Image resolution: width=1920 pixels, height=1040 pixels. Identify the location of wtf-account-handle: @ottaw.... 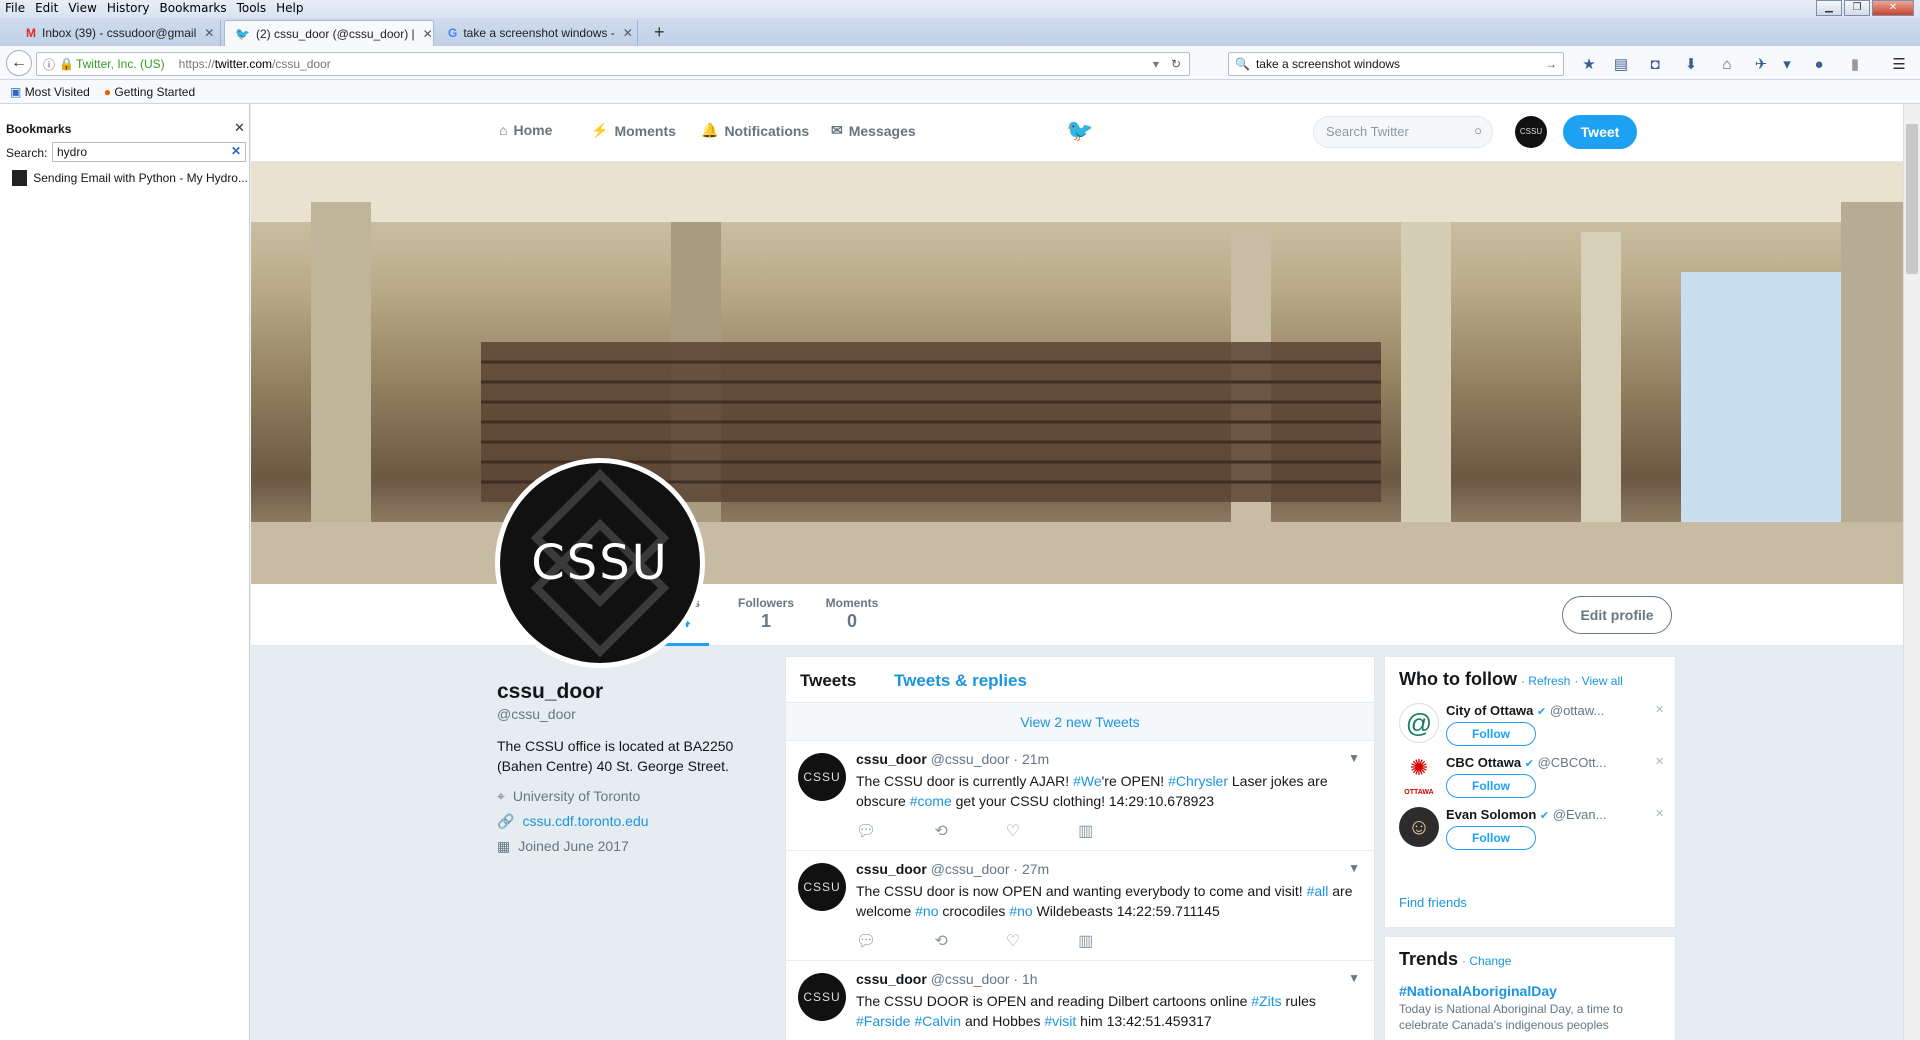
(1577, 710).